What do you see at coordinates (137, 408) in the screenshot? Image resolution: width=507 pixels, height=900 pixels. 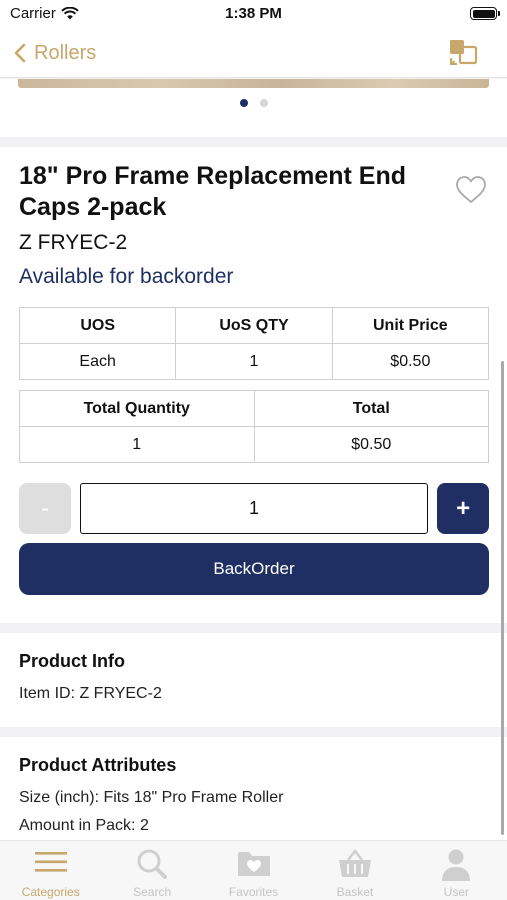 I see `column-header-total-quantity: Total Quantity` at bounding box center [137, 408].